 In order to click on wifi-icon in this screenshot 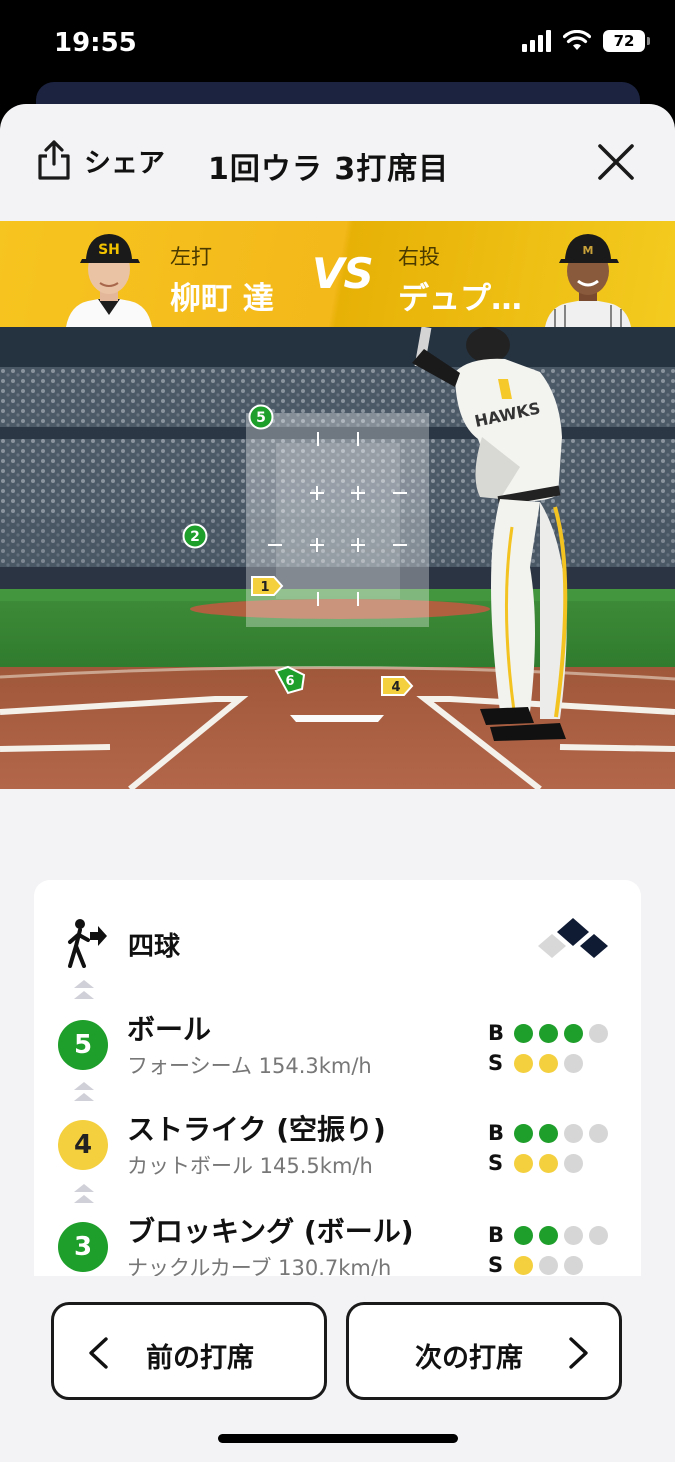, I will do `click(577, 40)`.